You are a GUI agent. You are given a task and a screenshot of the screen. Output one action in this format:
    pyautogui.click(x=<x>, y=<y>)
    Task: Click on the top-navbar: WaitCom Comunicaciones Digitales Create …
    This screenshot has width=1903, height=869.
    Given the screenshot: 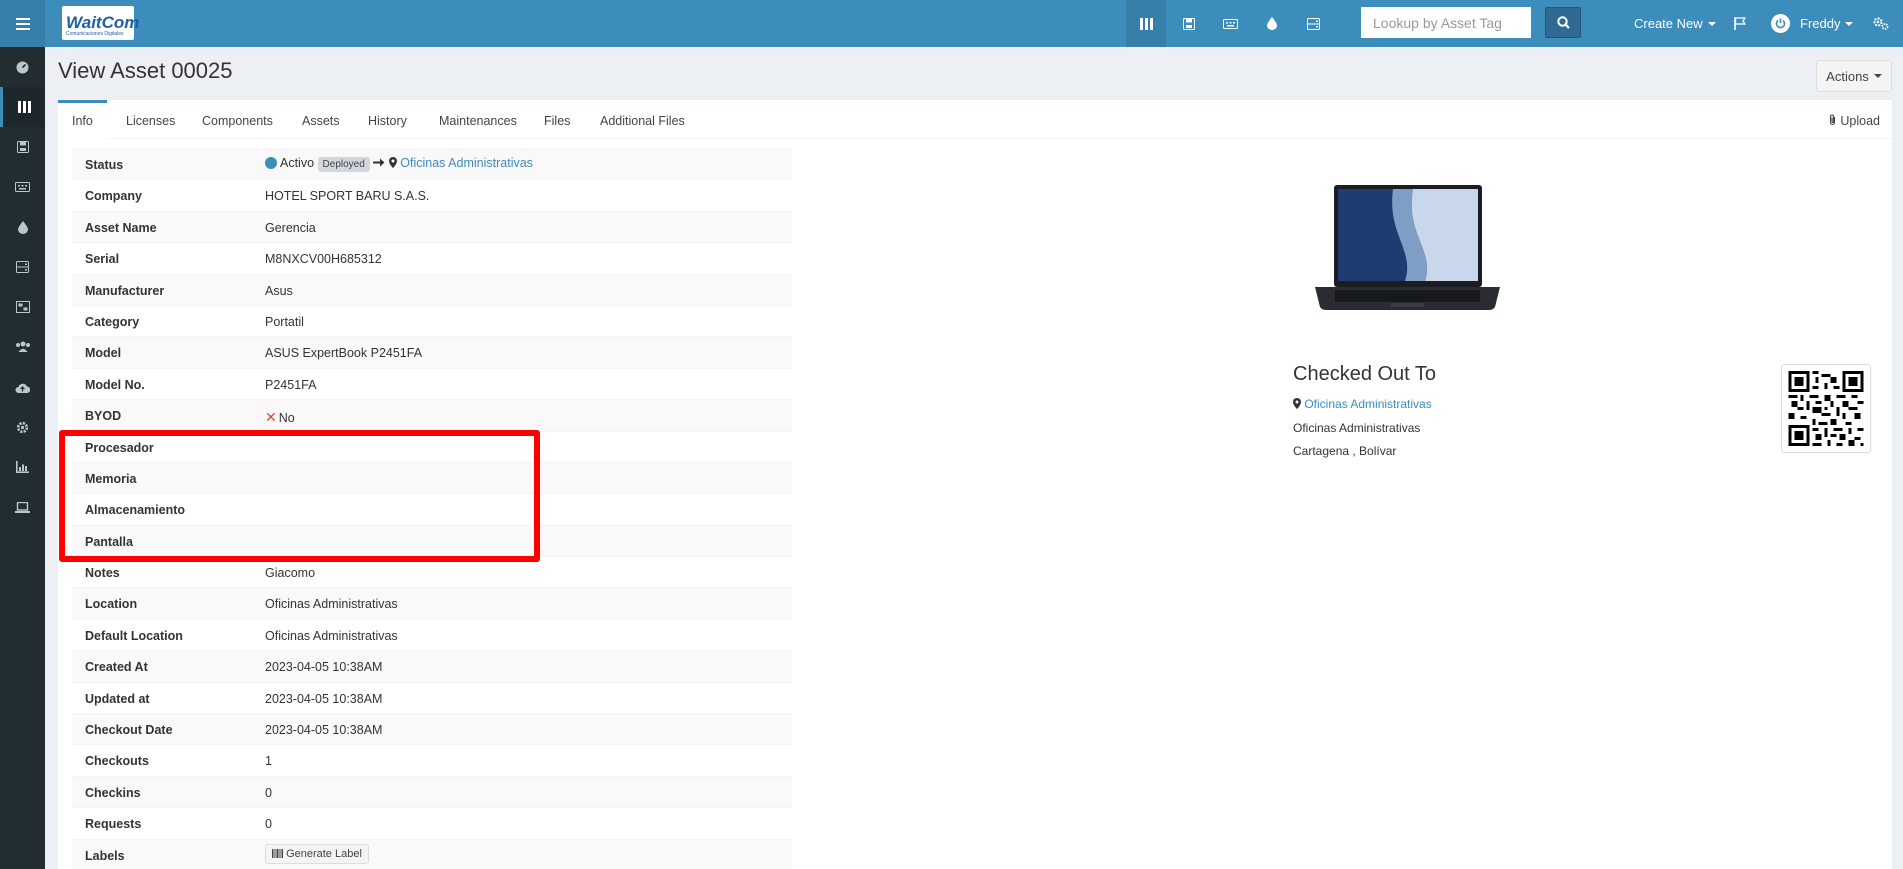 What is the action you would take?
    pyautogui.click(x=951, y=23)
    